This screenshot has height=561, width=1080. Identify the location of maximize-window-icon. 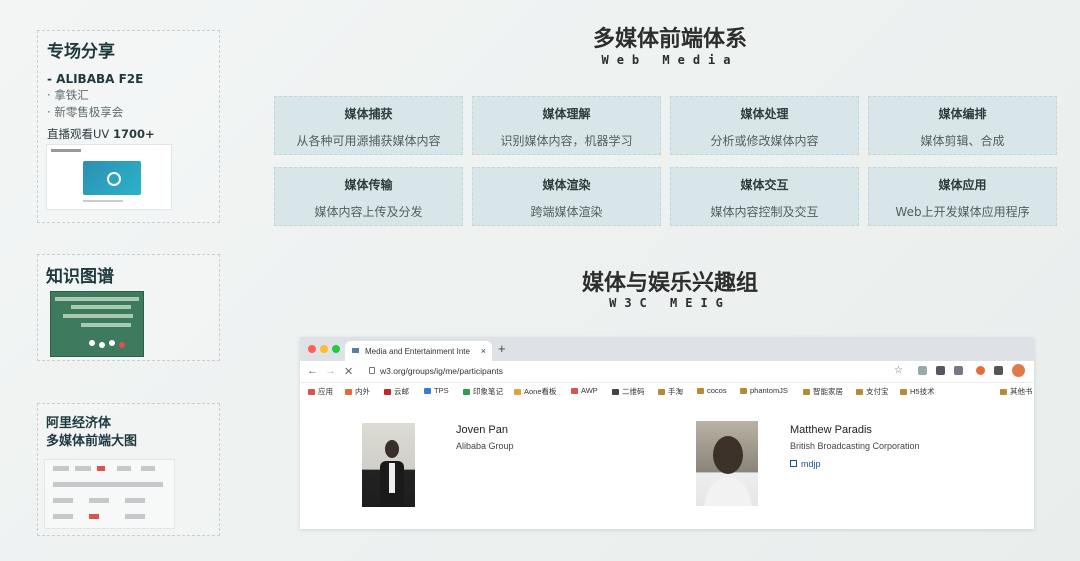
(336, 349).